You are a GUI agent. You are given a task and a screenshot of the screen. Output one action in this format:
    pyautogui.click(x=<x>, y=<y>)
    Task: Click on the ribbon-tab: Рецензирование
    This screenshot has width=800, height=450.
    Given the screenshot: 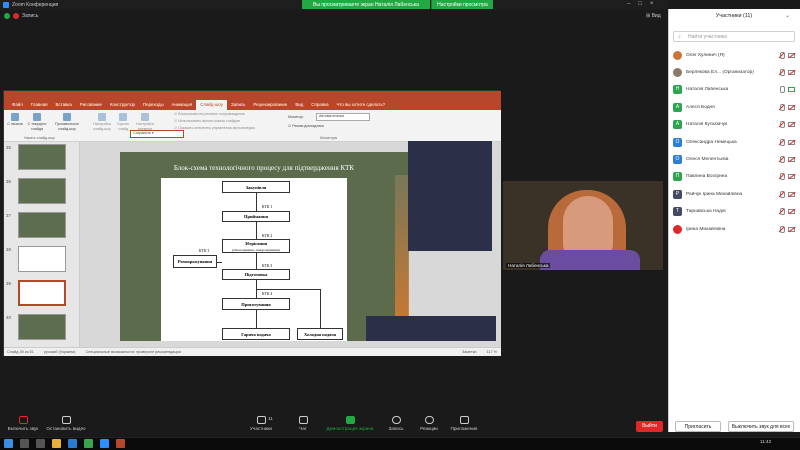 What is the action you would take?
    pyautogui.click(x=270, y=105)
    